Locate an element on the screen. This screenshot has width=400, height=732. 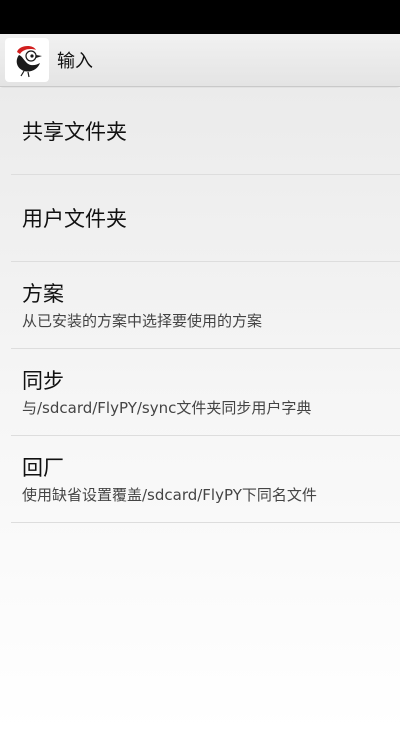
bird-logo-icon is located at coordinates (27, 60).